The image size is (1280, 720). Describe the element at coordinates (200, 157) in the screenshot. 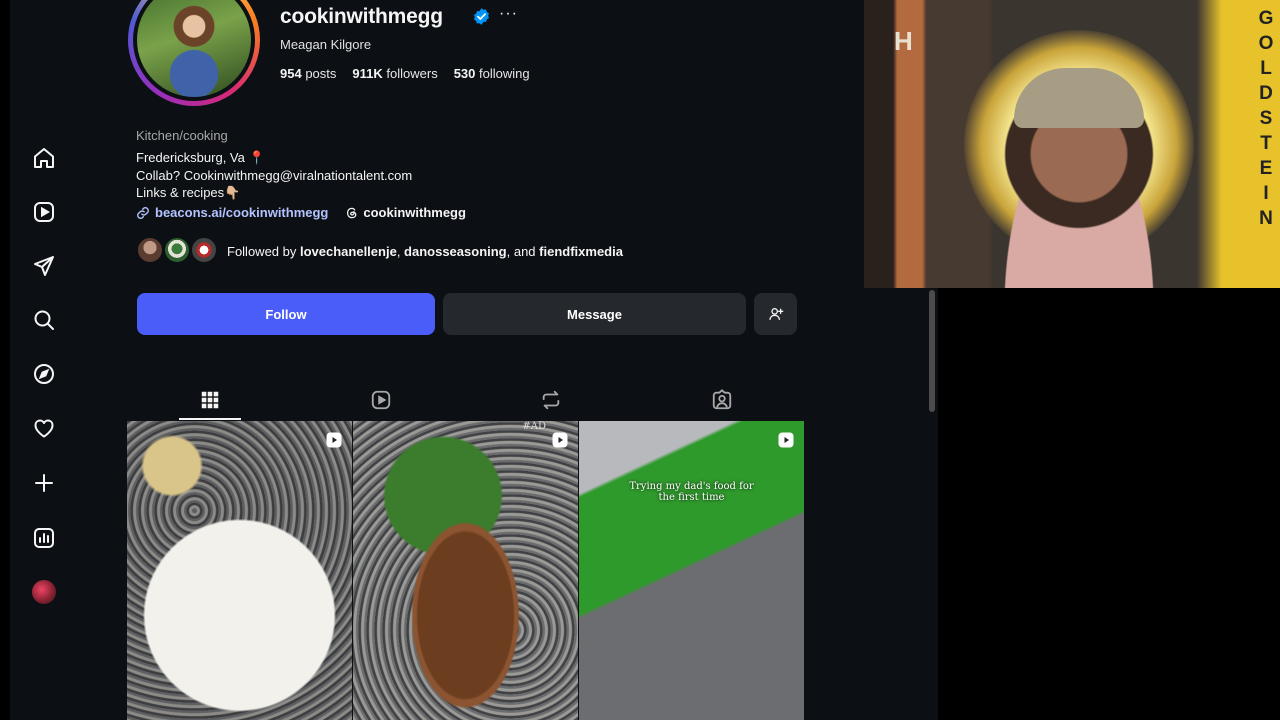

I see `bio-line-location: Fredericksburg, Va 📍` at that location.